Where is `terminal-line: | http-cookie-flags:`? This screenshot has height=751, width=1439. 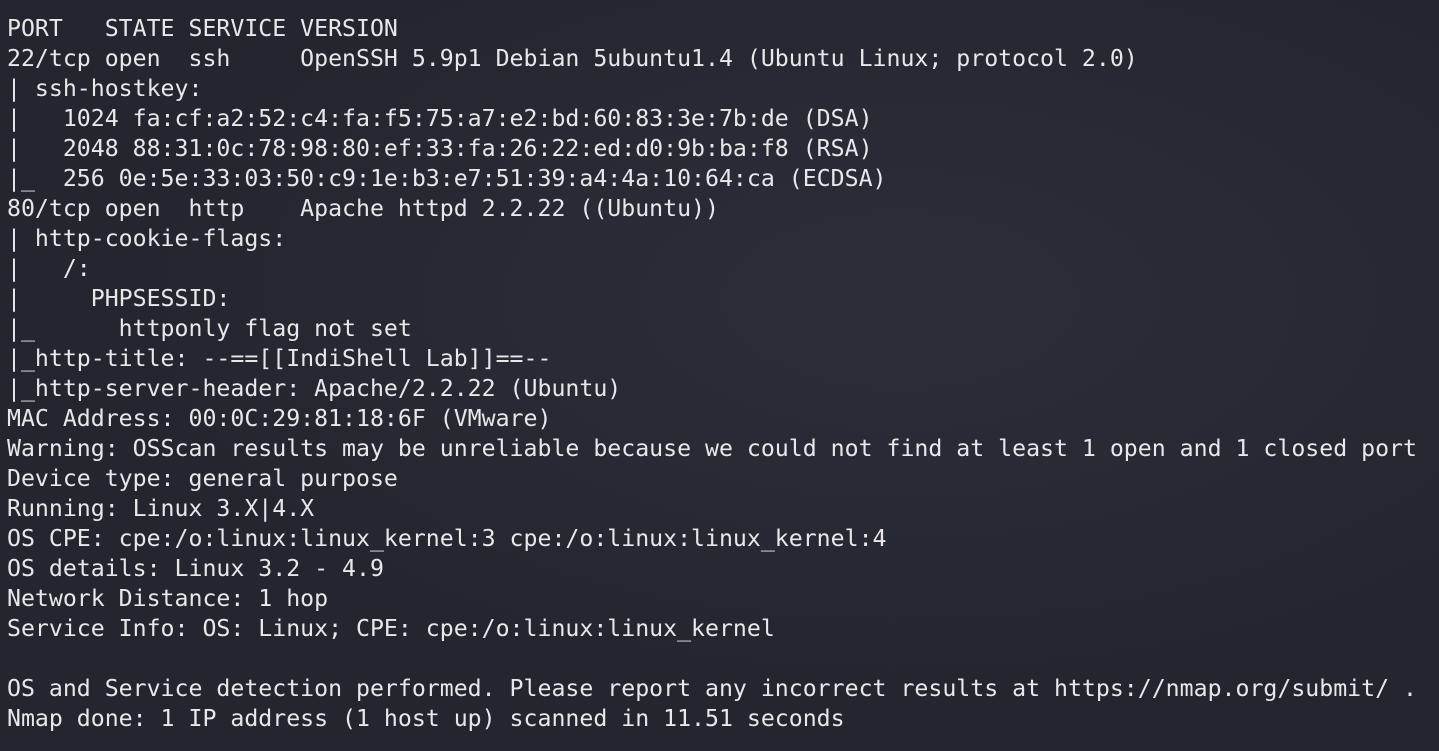 terminal-line: | http-cookie-flags: is located at coordinates (154, 238).